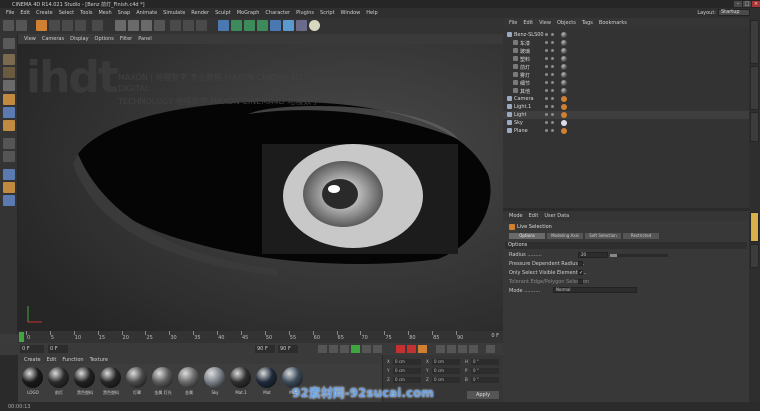  Describe the element at coordinates (236, 25) in the screenshot. I see `pen-spline-icon` at that location.